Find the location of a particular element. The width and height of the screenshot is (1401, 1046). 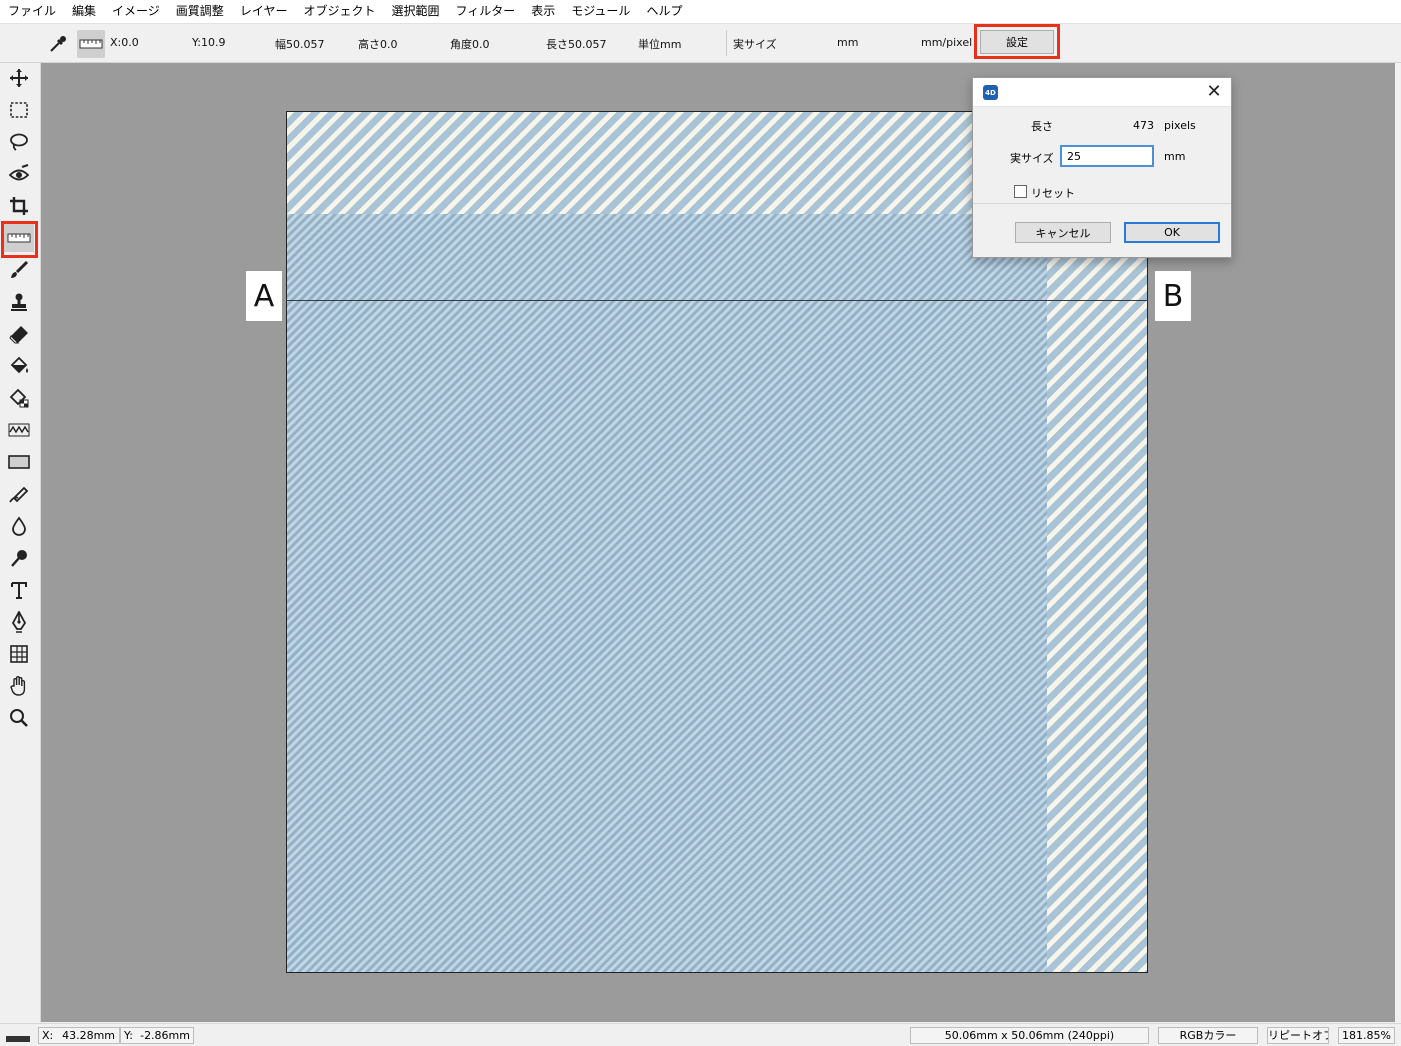

status-x: X: 43.28mm is located at coordinates (79, 1035).